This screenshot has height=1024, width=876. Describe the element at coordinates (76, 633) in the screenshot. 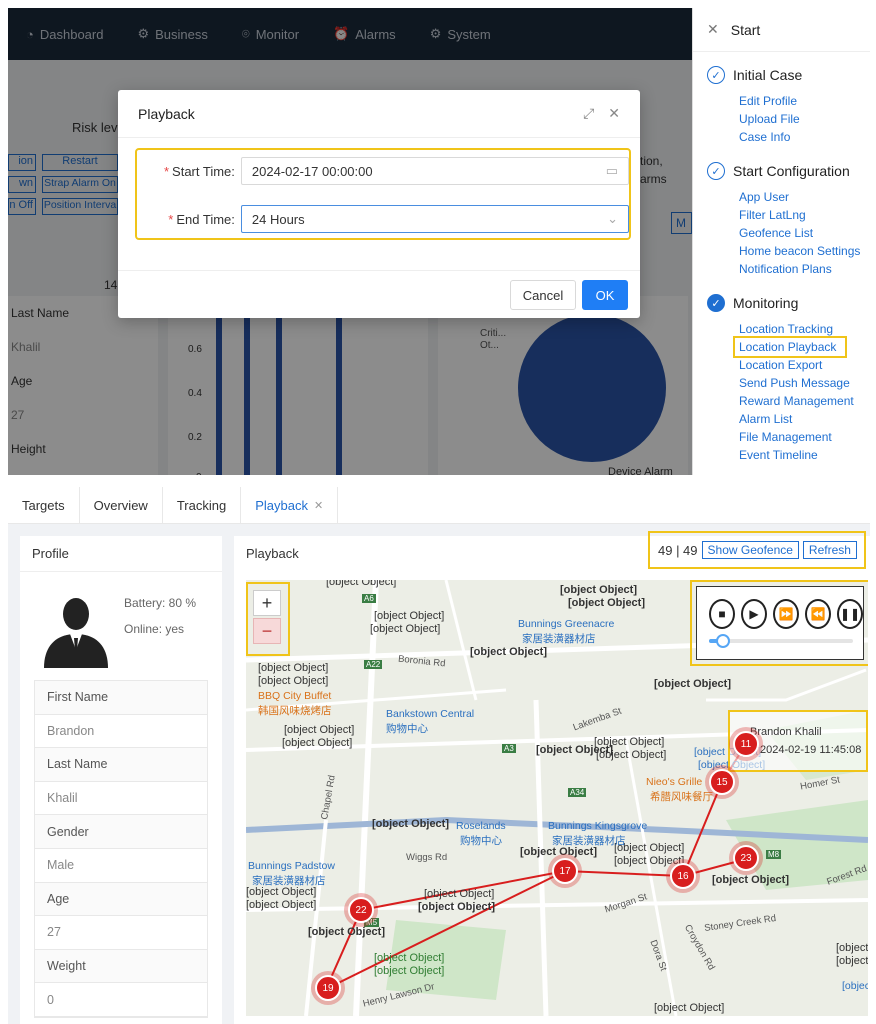

I see `avatar` at that location.